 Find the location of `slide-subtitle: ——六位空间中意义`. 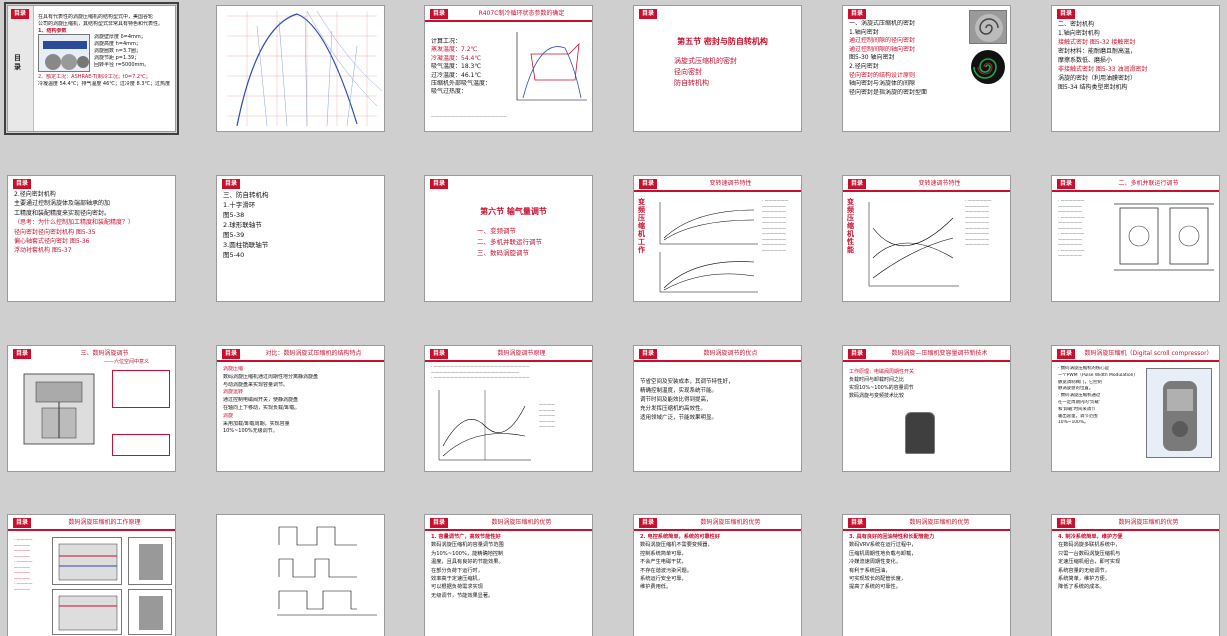

slide-subtitle: ——六位空间中意义 is located at coordinates (127, 362).